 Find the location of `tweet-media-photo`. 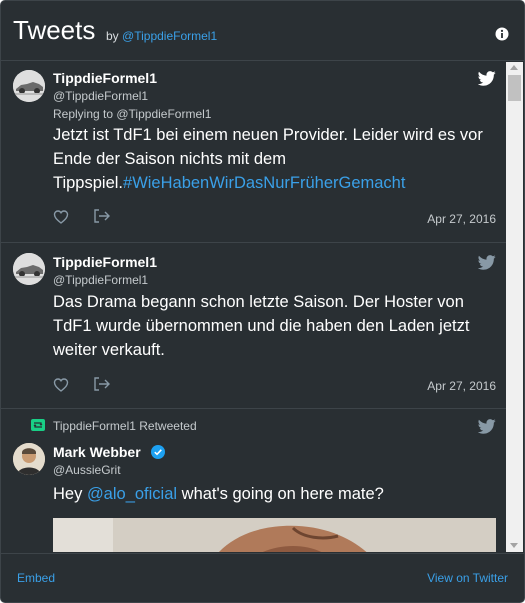

tweet-media-photo is located at coordinates (274, 535).